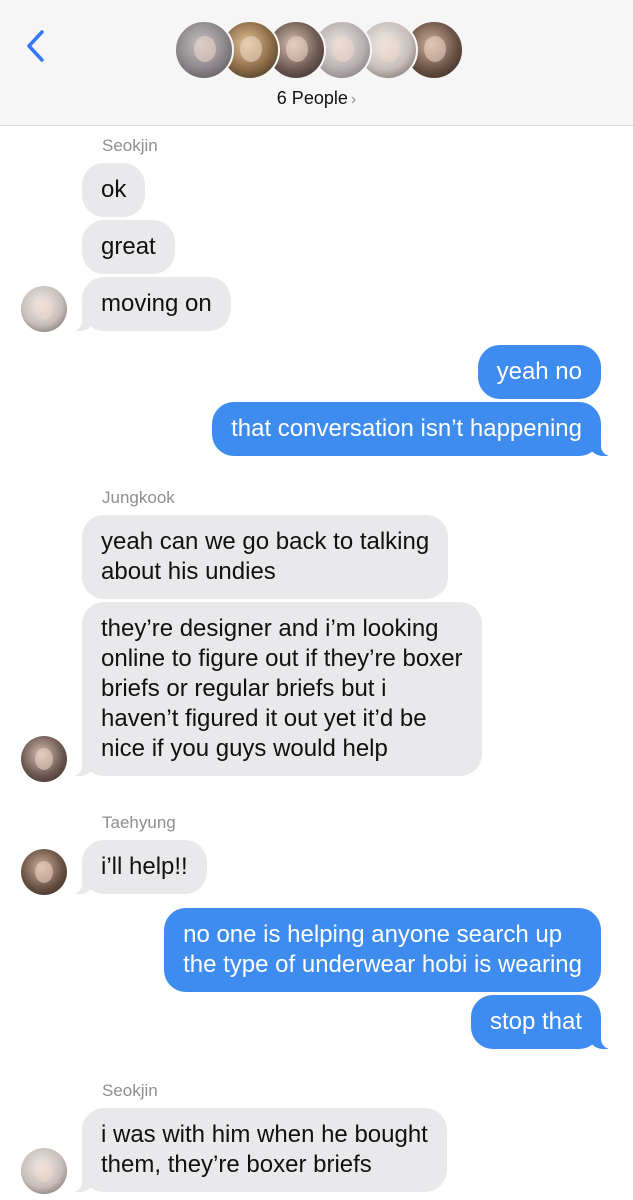  What do you see at coordinates (151, 304) in the screenshot?
I see `incoming-message: moving on` at bounding box center [151, 304].